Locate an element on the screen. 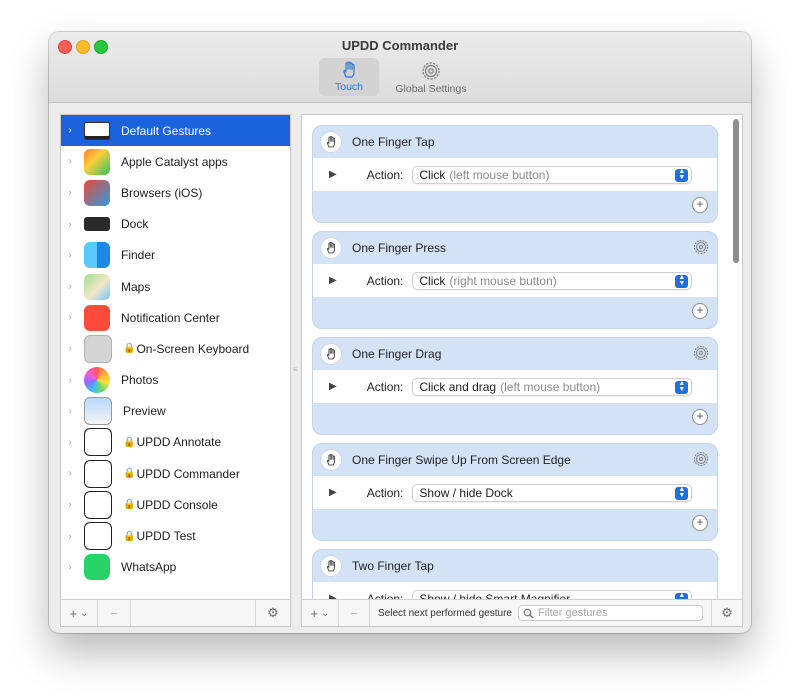 The height and width of the screenshot is (698, 800). action-hint: (left mouse button) is located at coordinates (550, 386).